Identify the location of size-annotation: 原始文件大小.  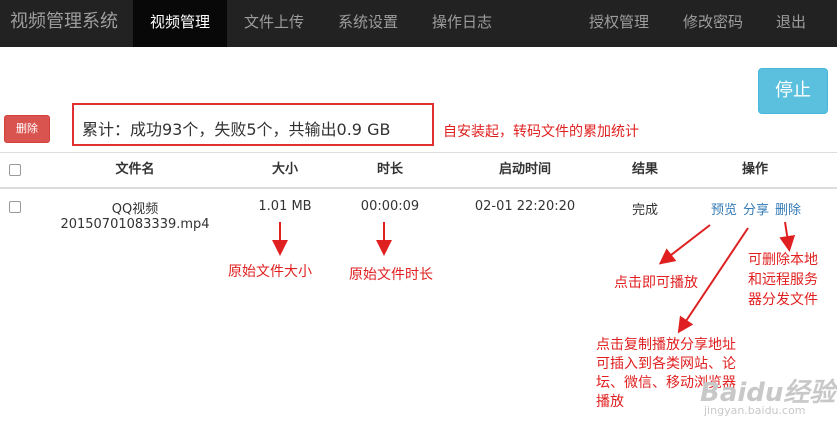
(270, 272).